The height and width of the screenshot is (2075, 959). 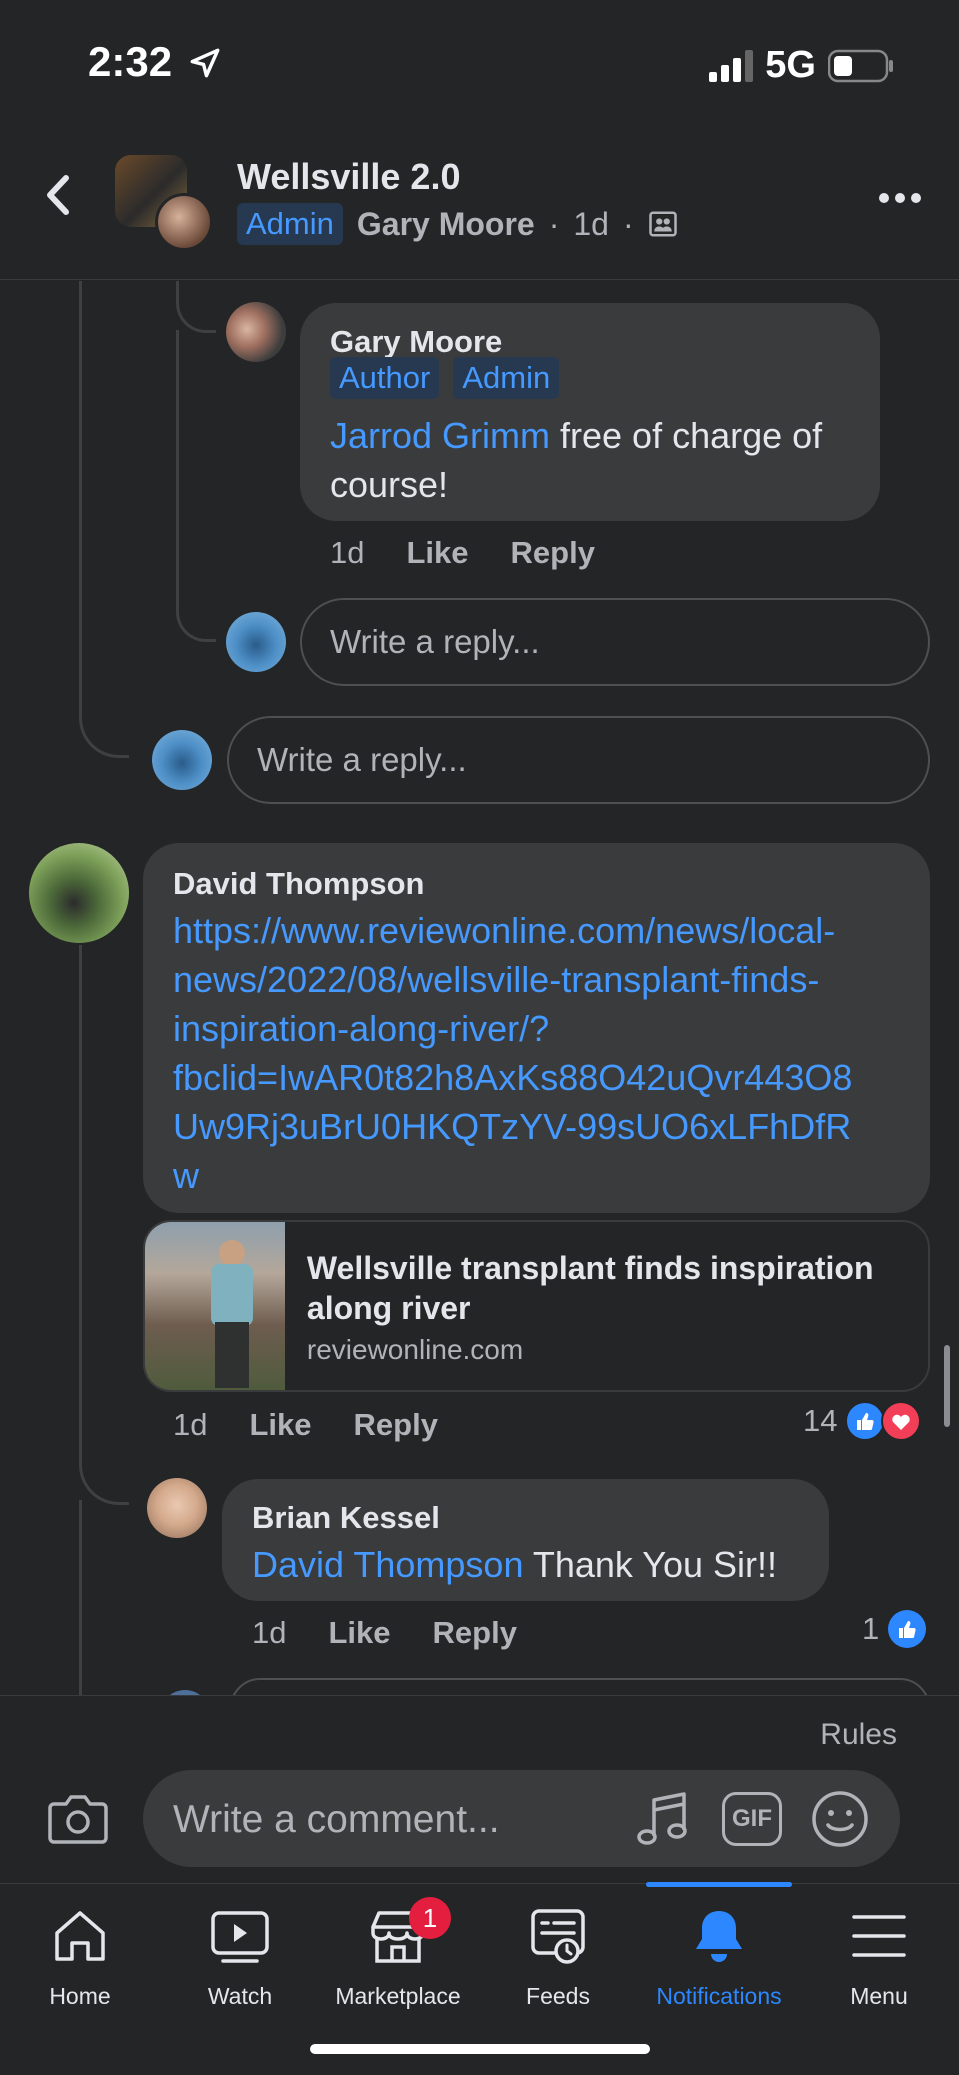 What do you see at coordinates (879, 1957) in the screenshot?
I see `tab-menu: Menu` at bounding box center [879, 1957].